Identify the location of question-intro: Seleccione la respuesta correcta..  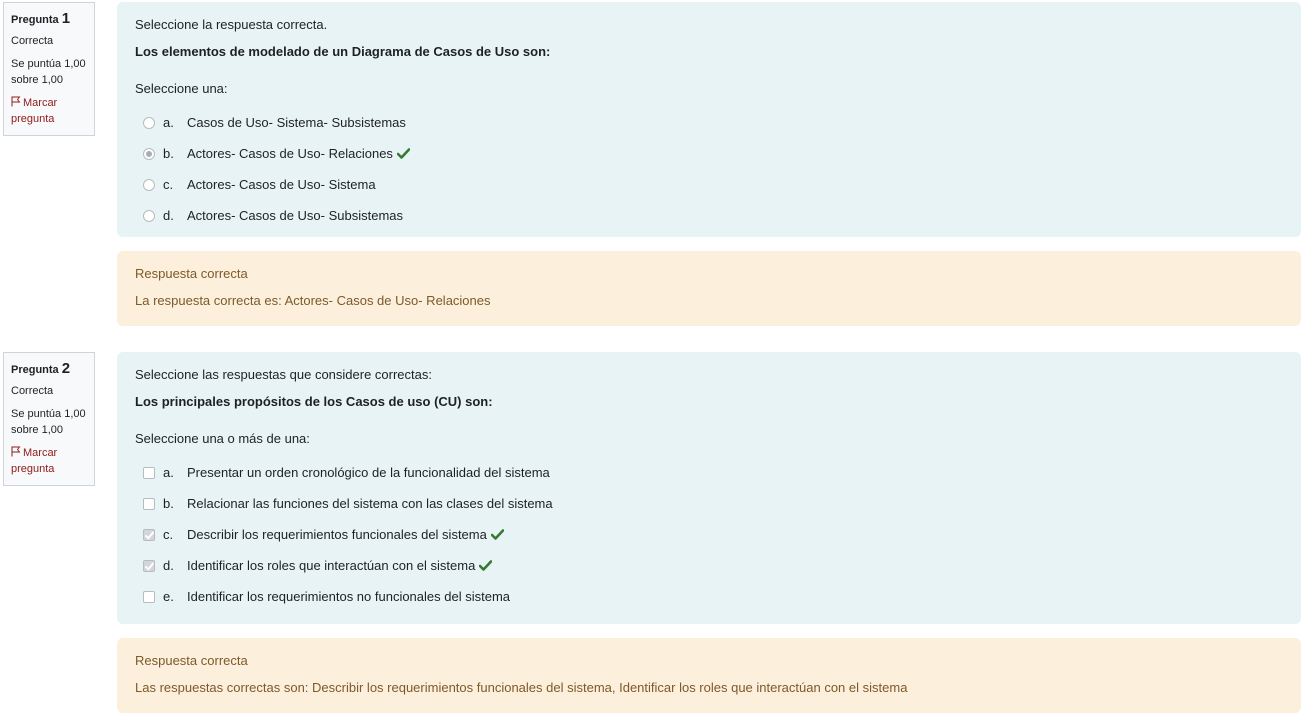
(231, 24).